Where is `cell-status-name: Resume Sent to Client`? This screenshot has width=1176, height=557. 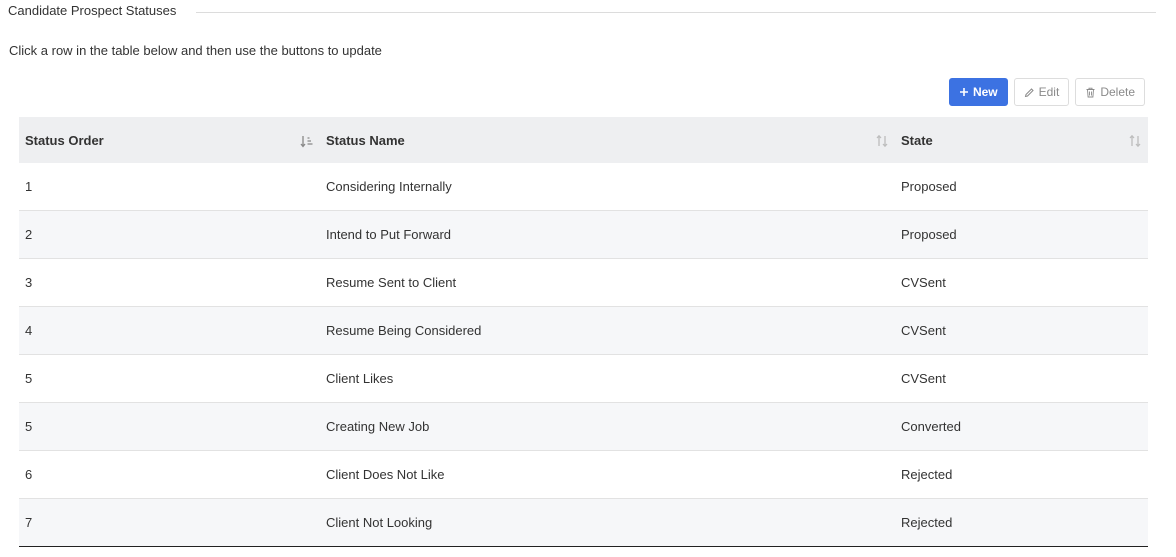
cell-status-name: Resume Sent to Client is located at coordinates (391, 282).